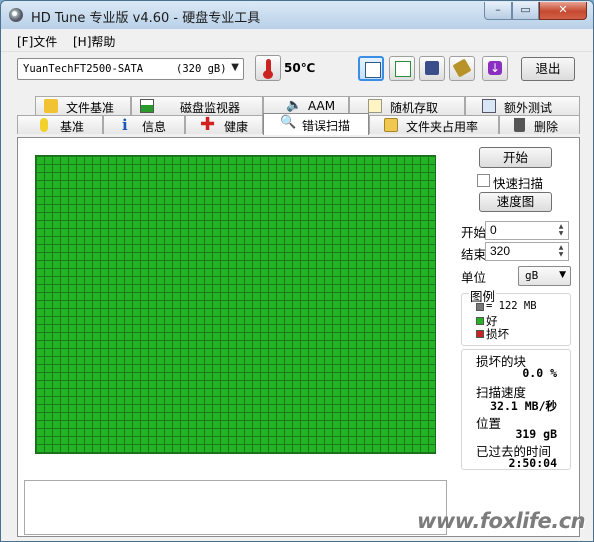 The image size is (594, 542). I want to click on drive-name: YuanTechFT2500-SATA, so click(83, 69).